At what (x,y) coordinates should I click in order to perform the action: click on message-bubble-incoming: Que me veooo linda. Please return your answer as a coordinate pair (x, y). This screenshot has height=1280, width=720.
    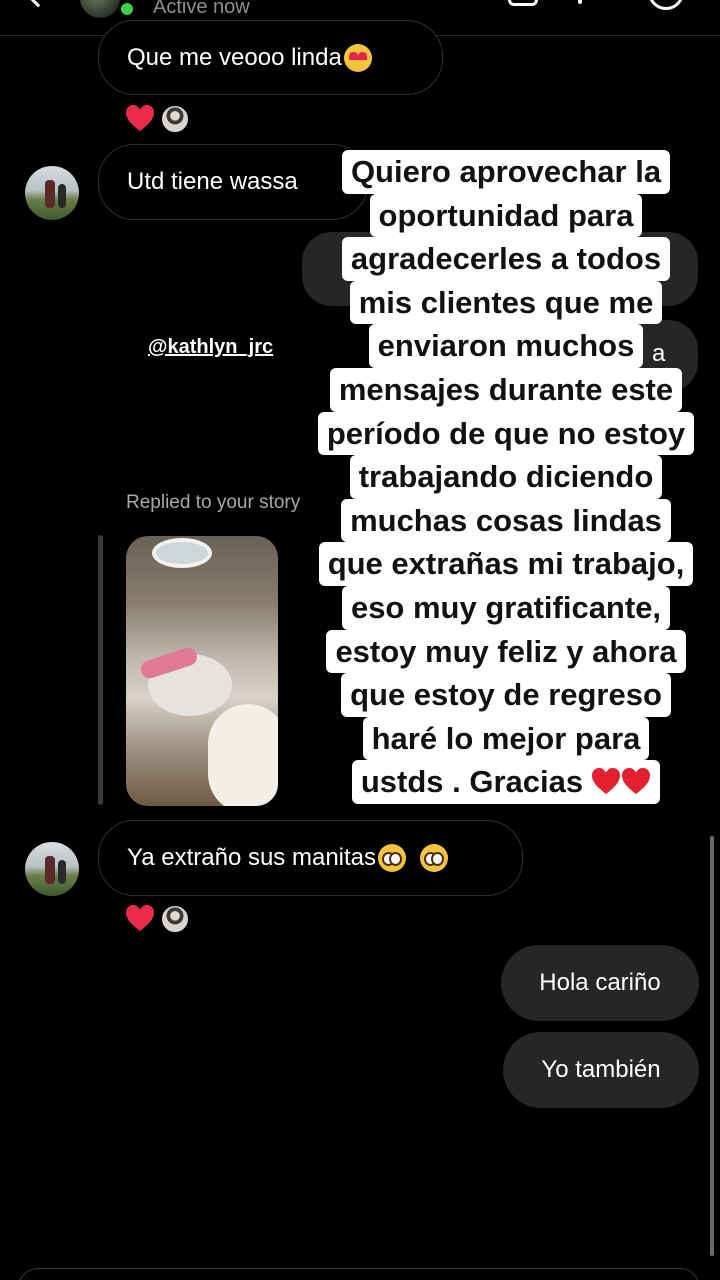
    Looking at the image, I should click on (270, 57).